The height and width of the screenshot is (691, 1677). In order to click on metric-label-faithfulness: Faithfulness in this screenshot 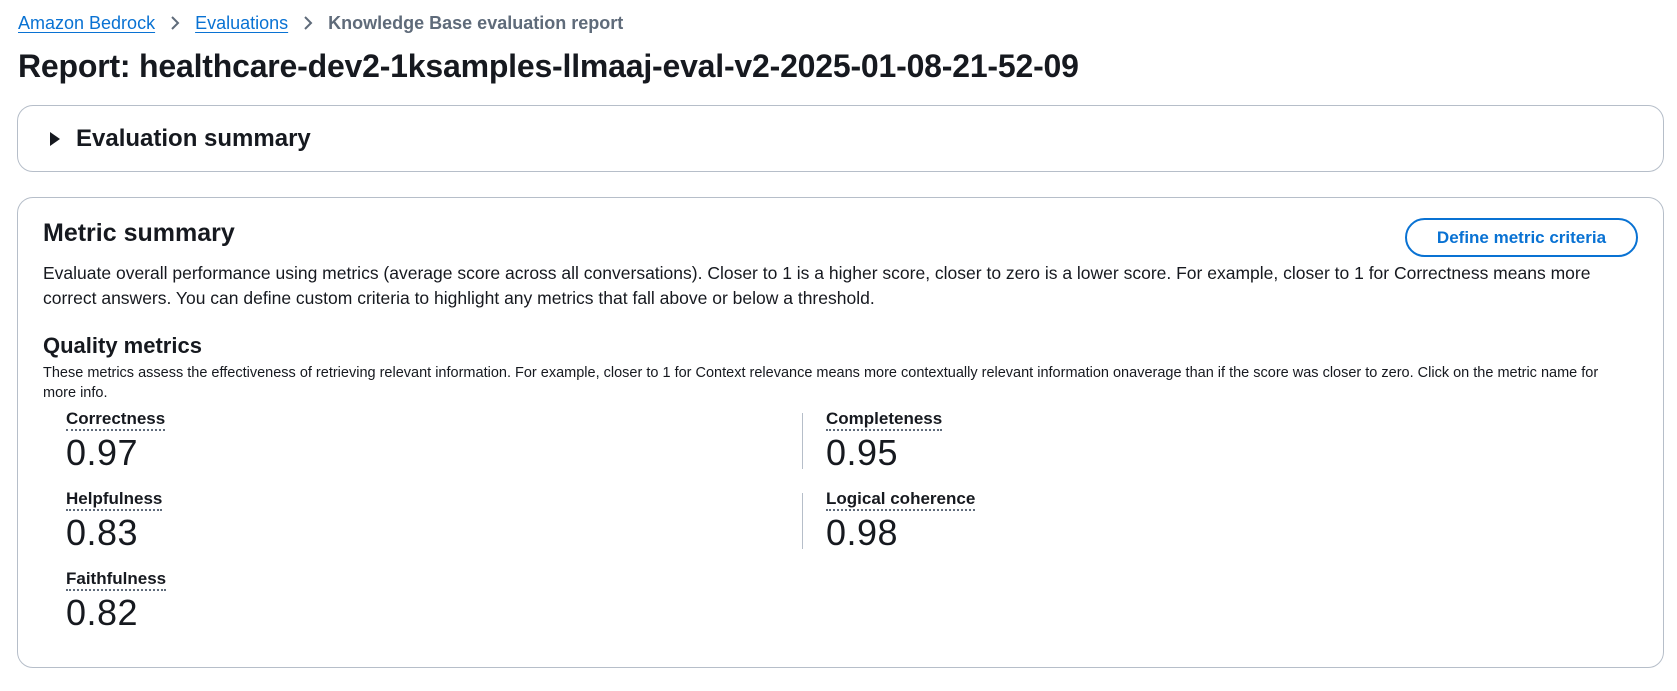, I will do `click(116, 580)`.